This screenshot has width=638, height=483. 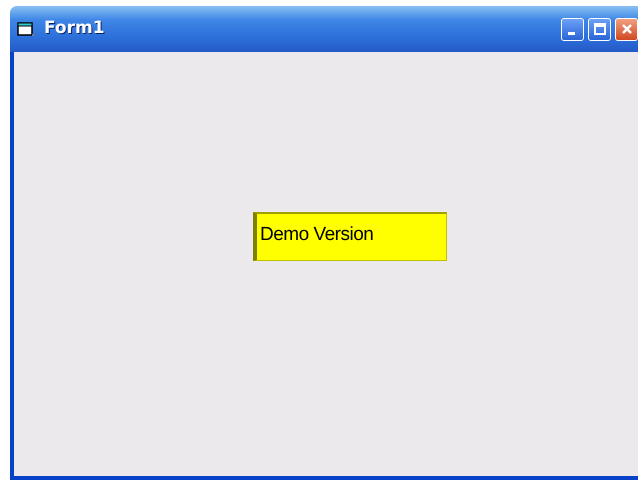 I want to click on maximize-button, so click(x=599, y=29).